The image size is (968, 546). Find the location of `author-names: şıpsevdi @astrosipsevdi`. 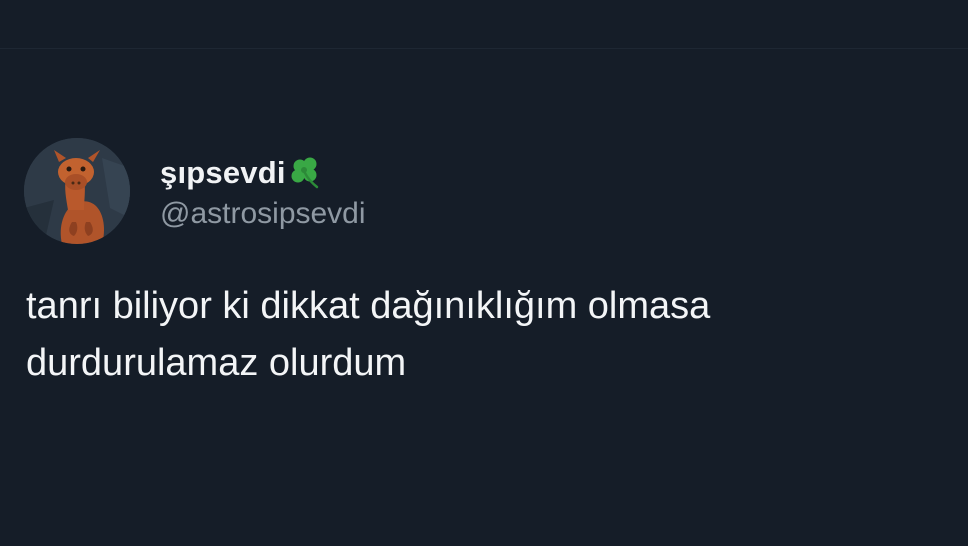

author-names: şıpsevdi @astrosipsevdi is located at coordinates (263, 191).